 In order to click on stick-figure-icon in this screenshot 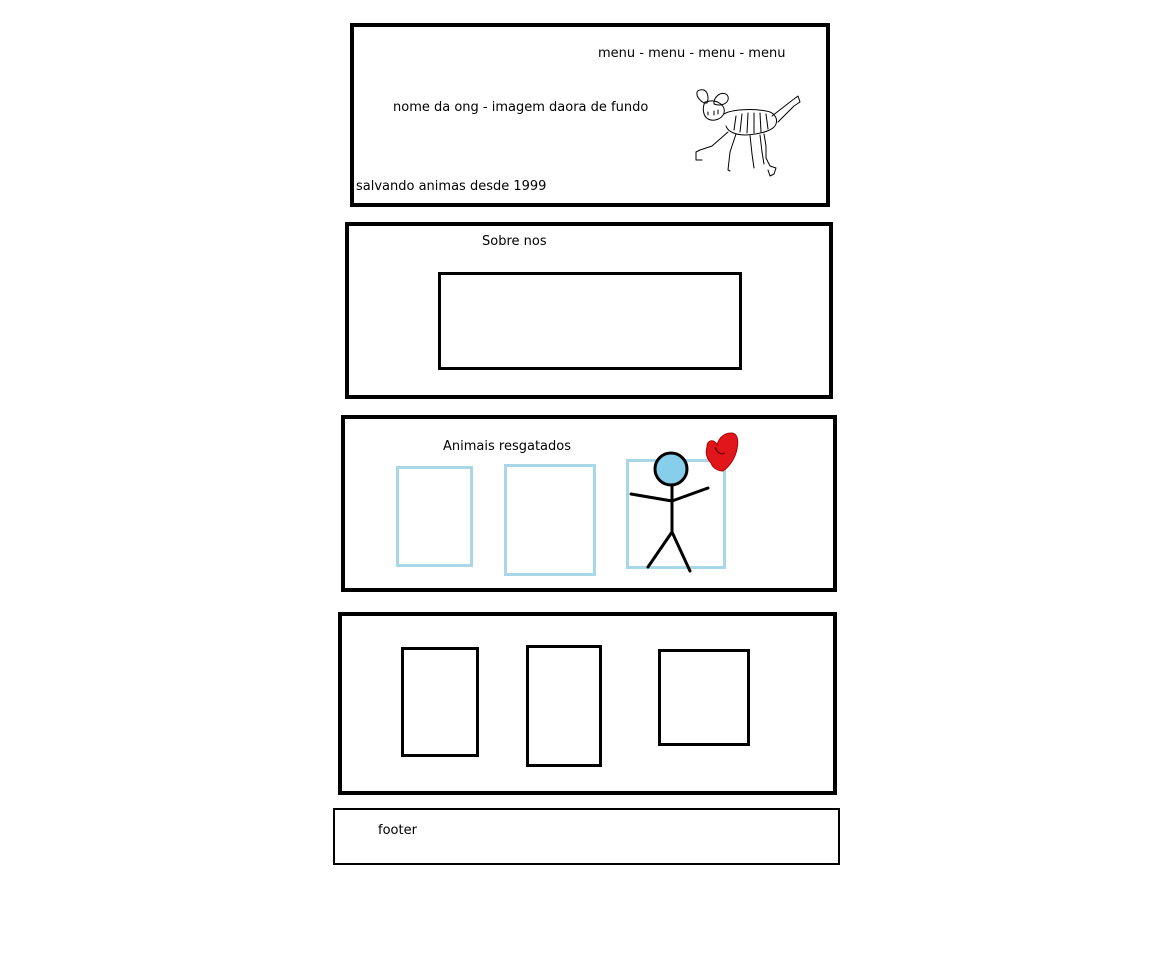, I will do `click(669, 512)`.